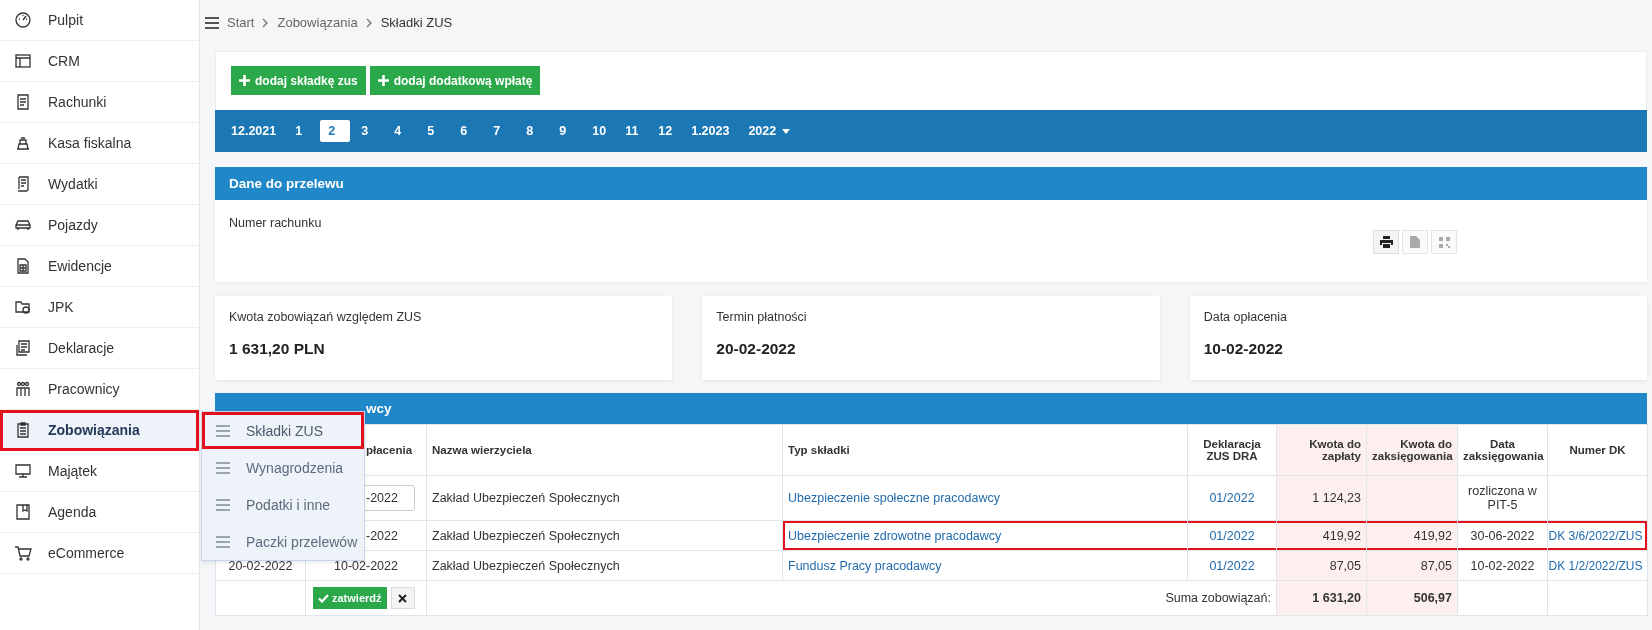 This screenshot has width=1652, height=630. I want to click on table-cell: 1 631,20, so click(1336, 598).